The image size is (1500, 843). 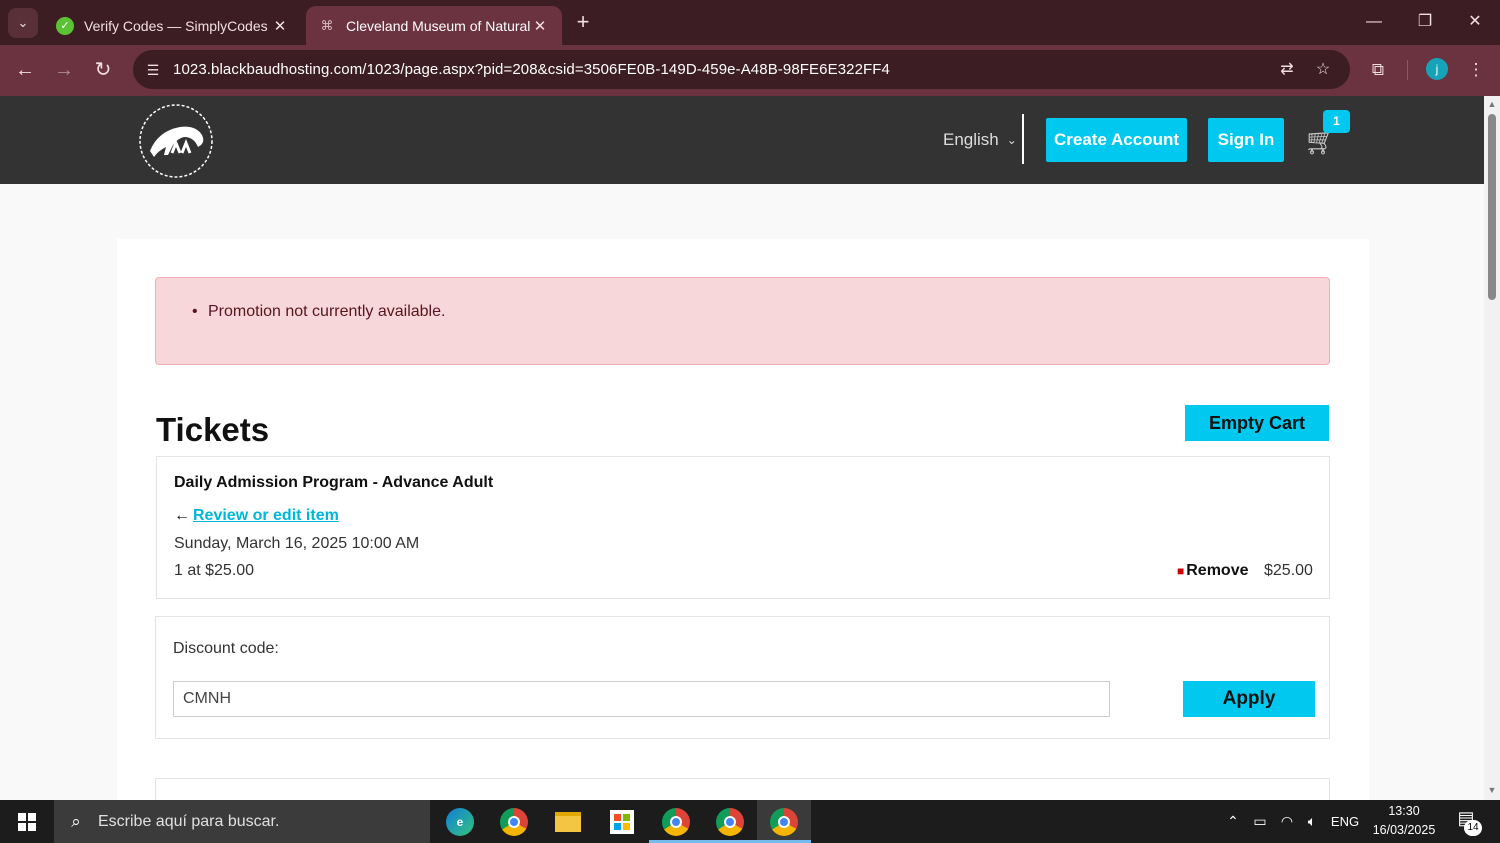 What do you see at coordinates (189, 821) in the screenshot?
I see `search-placeholder: Escribe aquí para buscar.` at bounding box center [189, 821].